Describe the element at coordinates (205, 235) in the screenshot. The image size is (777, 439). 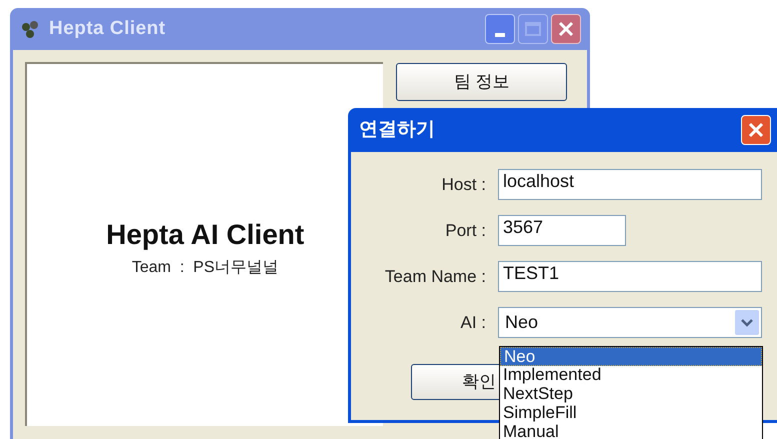
I see `client-title: Hepta AI Client` at that location.